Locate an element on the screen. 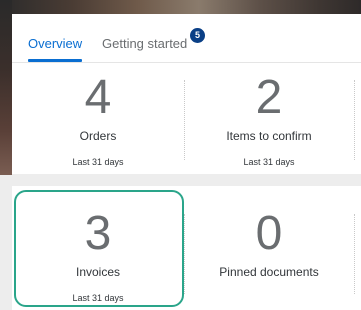 This screenshot has height=310, width=361. tile-items-to-confirm: 2 Items to confirm Last 31 days is located at coordinates (269, 120).